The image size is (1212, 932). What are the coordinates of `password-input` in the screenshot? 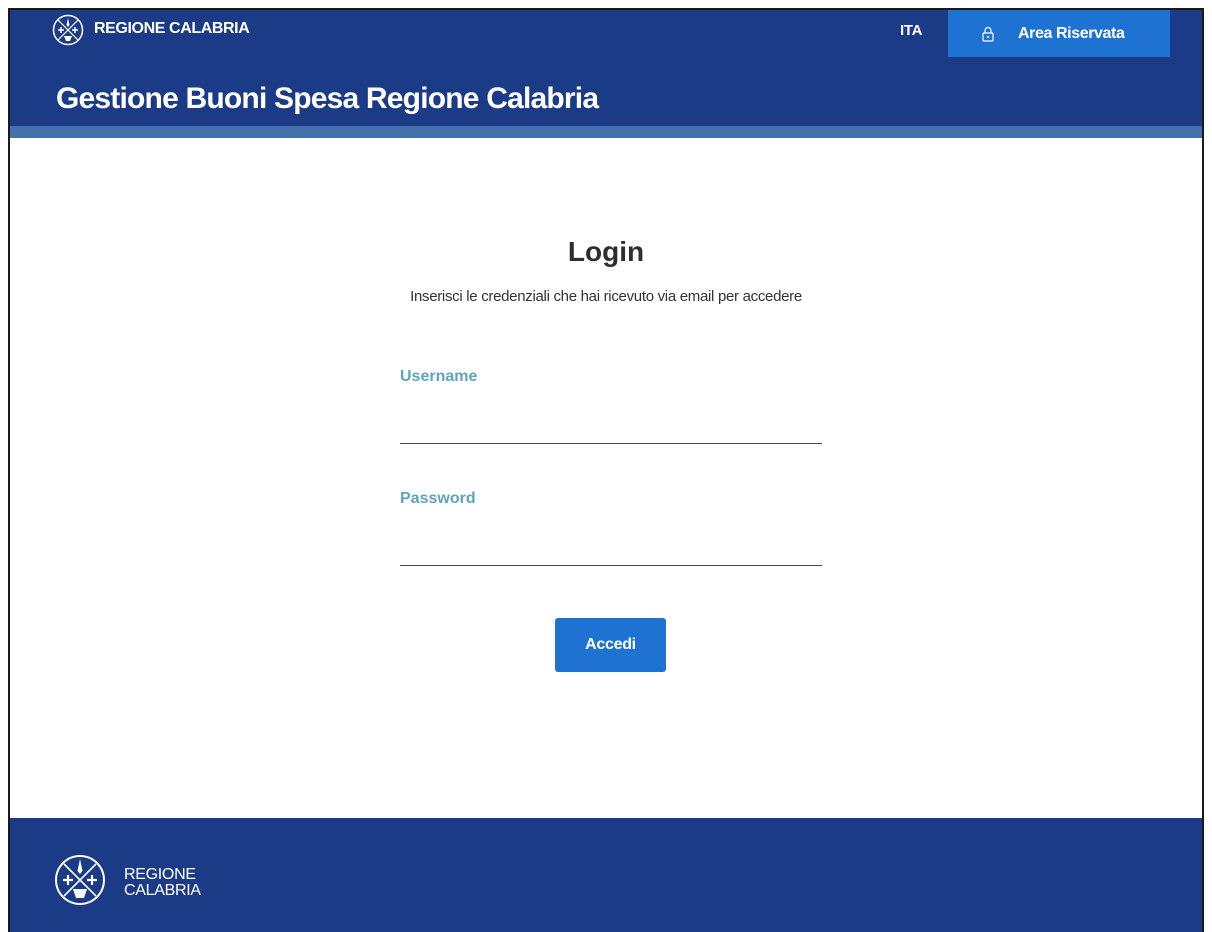 It's located at (611, 549).